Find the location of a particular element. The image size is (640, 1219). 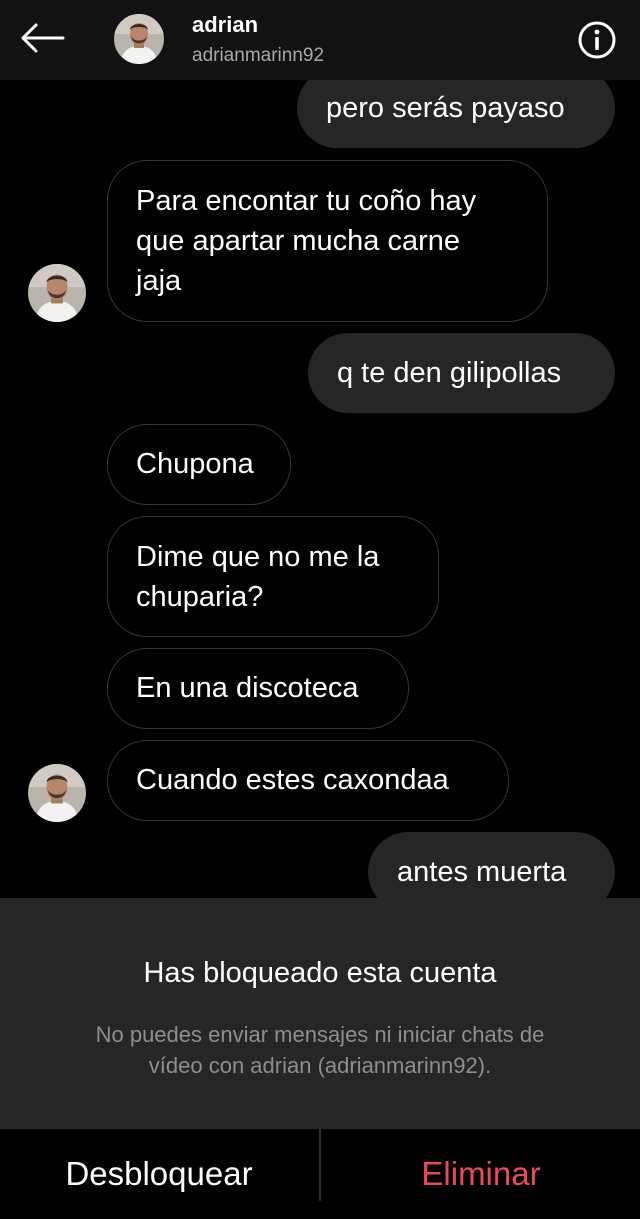

info-circle-icon is located at coordinates (597, 40).